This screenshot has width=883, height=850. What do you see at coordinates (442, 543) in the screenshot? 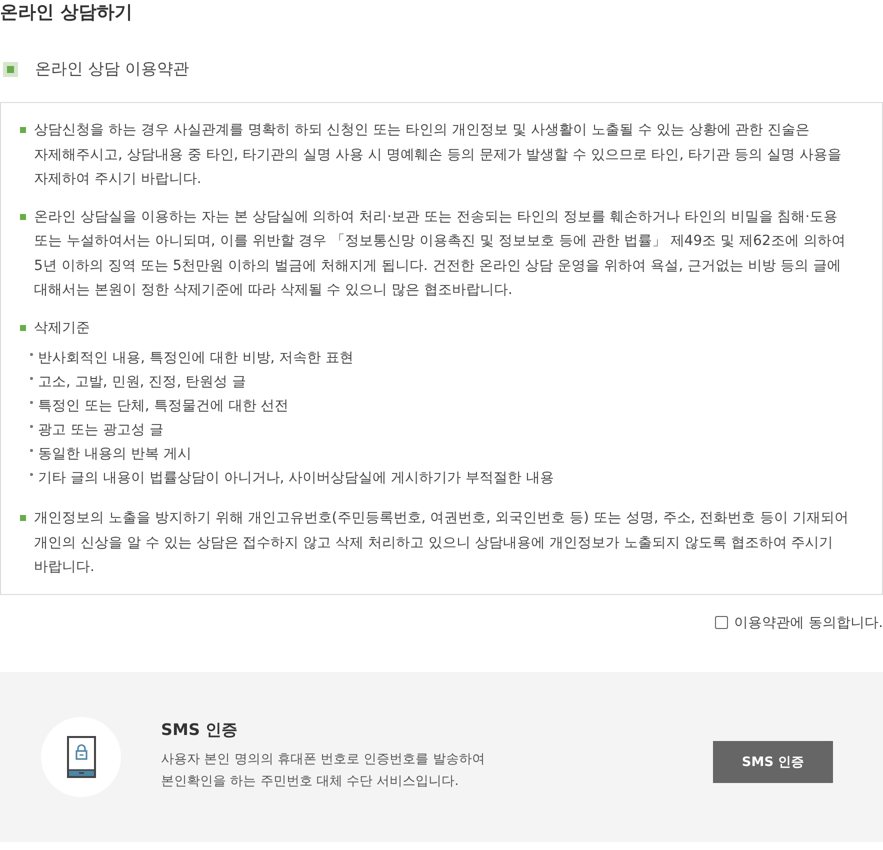
I see `terms-paragraph: 개인정보의 노출을 방지하기 위해 개인고유번호(주민등록번호, 여권번호, 외국인번호 등) 또는 성명, 주소, 전화번호 등이 기재되어 개인의 신상을 알 수 있는 상담은 접수하지 않고 삭제 처리하고 있으니 상담내용에 개인정보가 노출되지 않도록 협조하여 주시기 바랍니다.` at bounding box center [442, 543].